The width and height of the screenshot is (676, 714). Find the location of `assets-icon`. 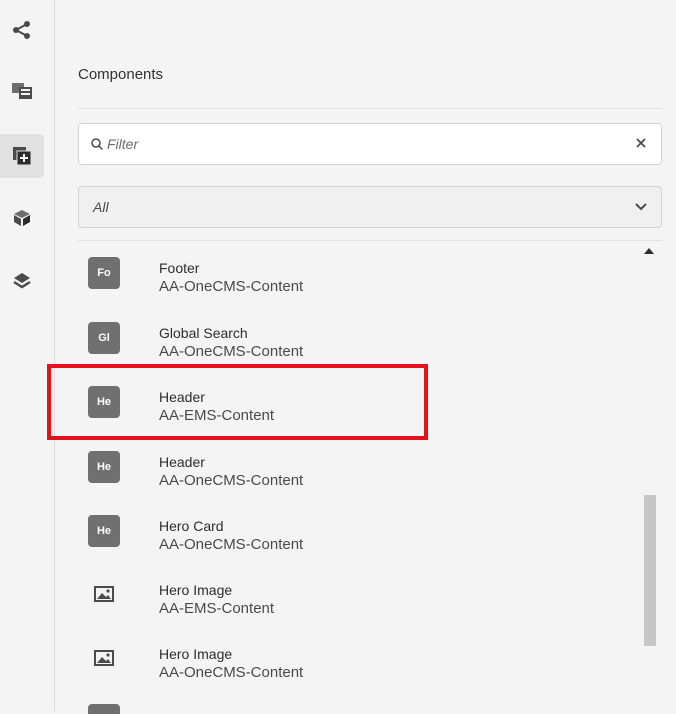

assets-icon is located at coordinates (22, 91).